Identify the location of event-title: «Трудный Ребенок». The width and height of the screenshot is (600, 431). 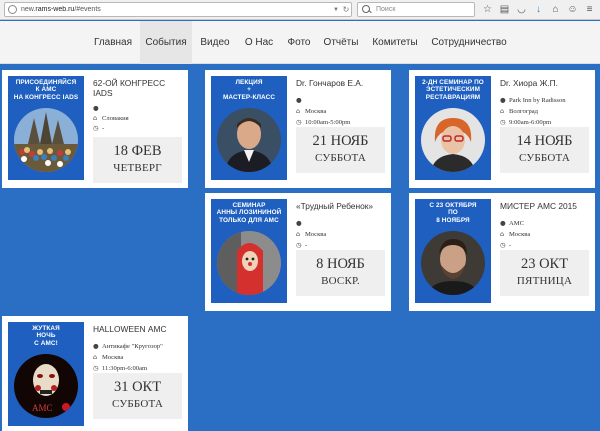
(342, 206).